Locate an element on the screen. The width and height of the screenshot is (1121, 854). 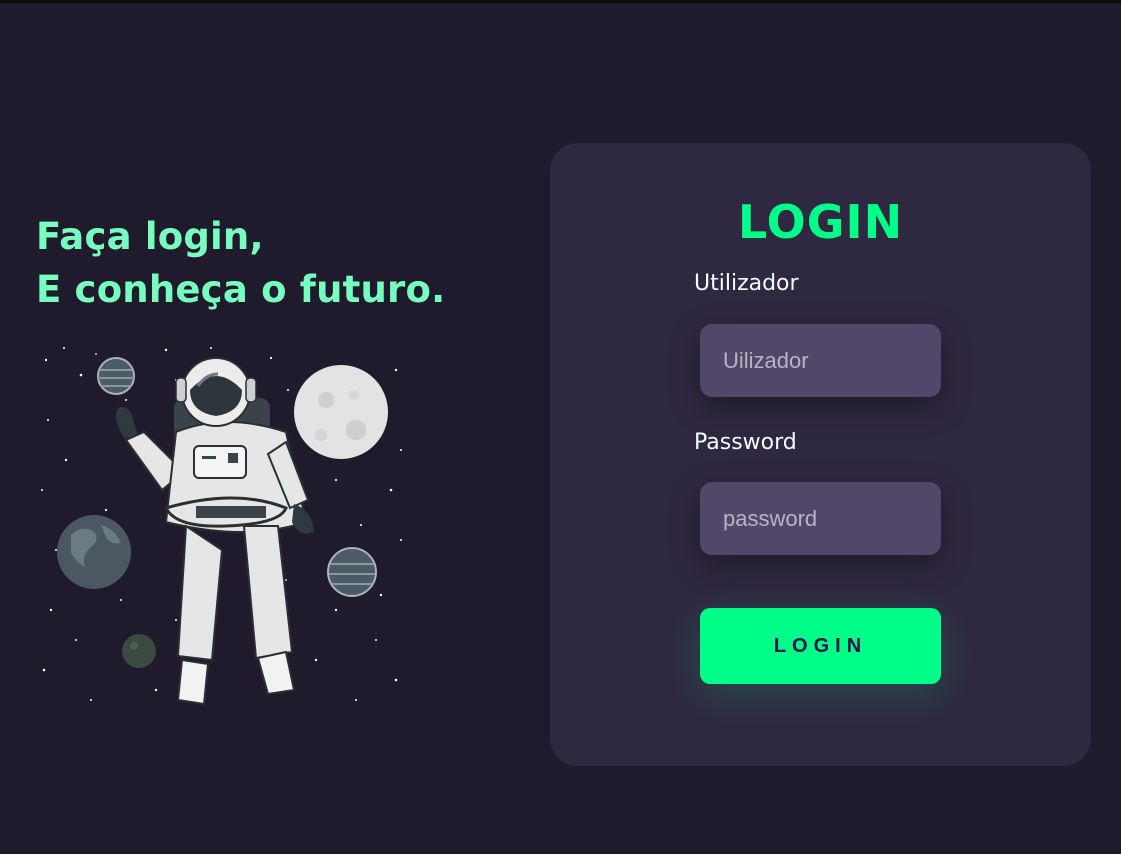
hero-section: Faça login, E conheça o futuro. is located at coordinates (240, 263).